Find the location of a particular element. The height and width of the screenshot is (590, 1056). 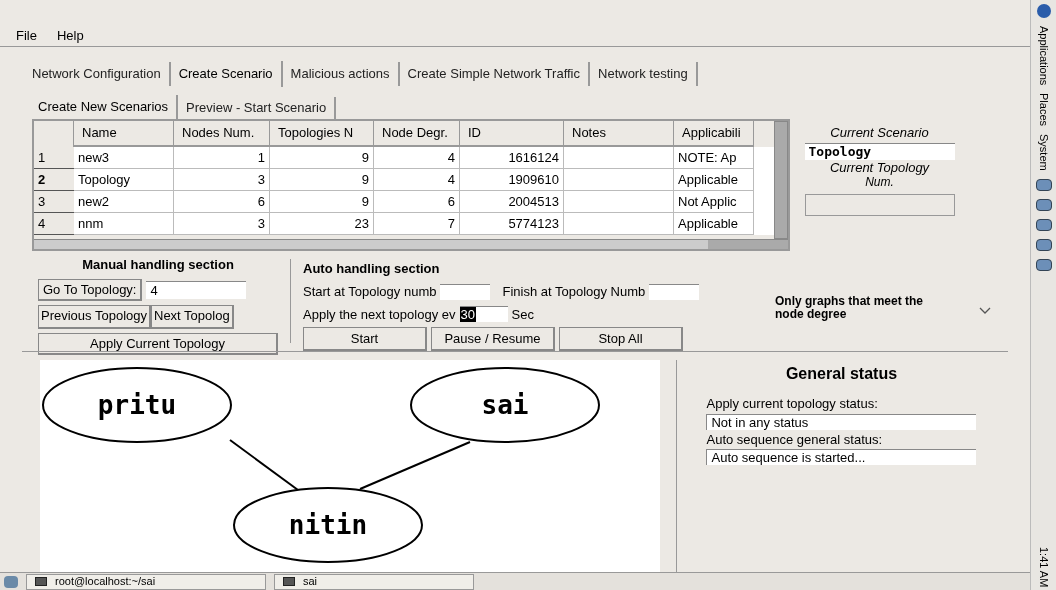

tab: Create Simple Network Traffic is located at coordinates (494, 74).